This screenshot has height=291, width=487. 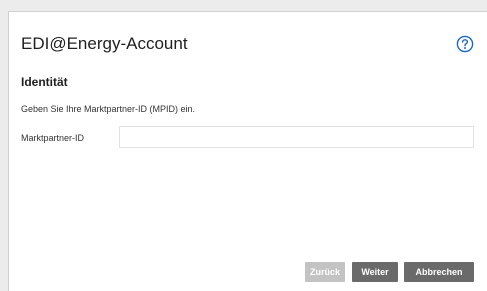 I want to click on marktpartner-id-label: Marktpartner-ID, so click(x=53, y=138).